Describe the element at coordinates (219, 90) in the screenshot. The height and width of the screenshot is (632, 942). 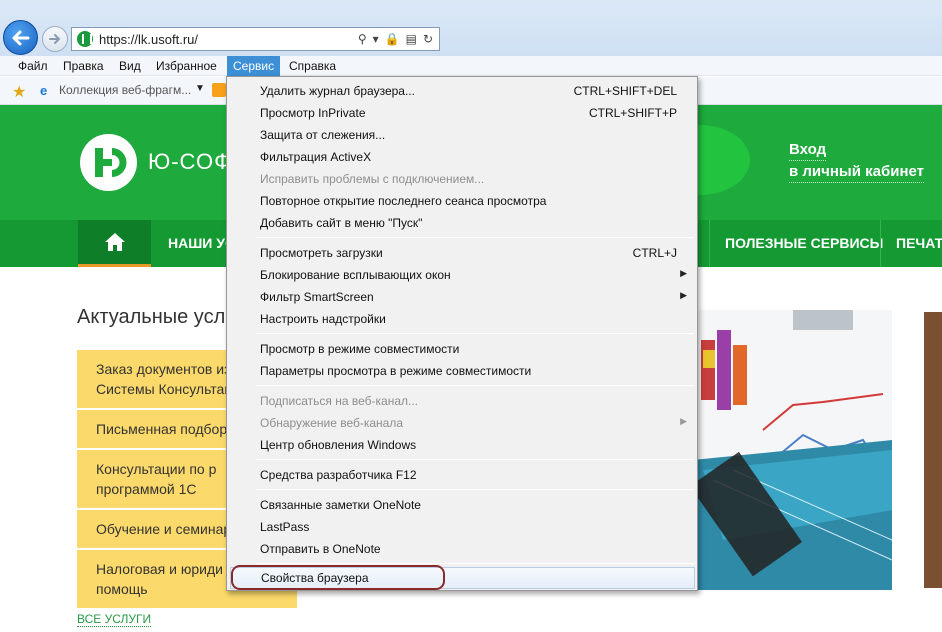
I see `bookmark-icon` at that location.